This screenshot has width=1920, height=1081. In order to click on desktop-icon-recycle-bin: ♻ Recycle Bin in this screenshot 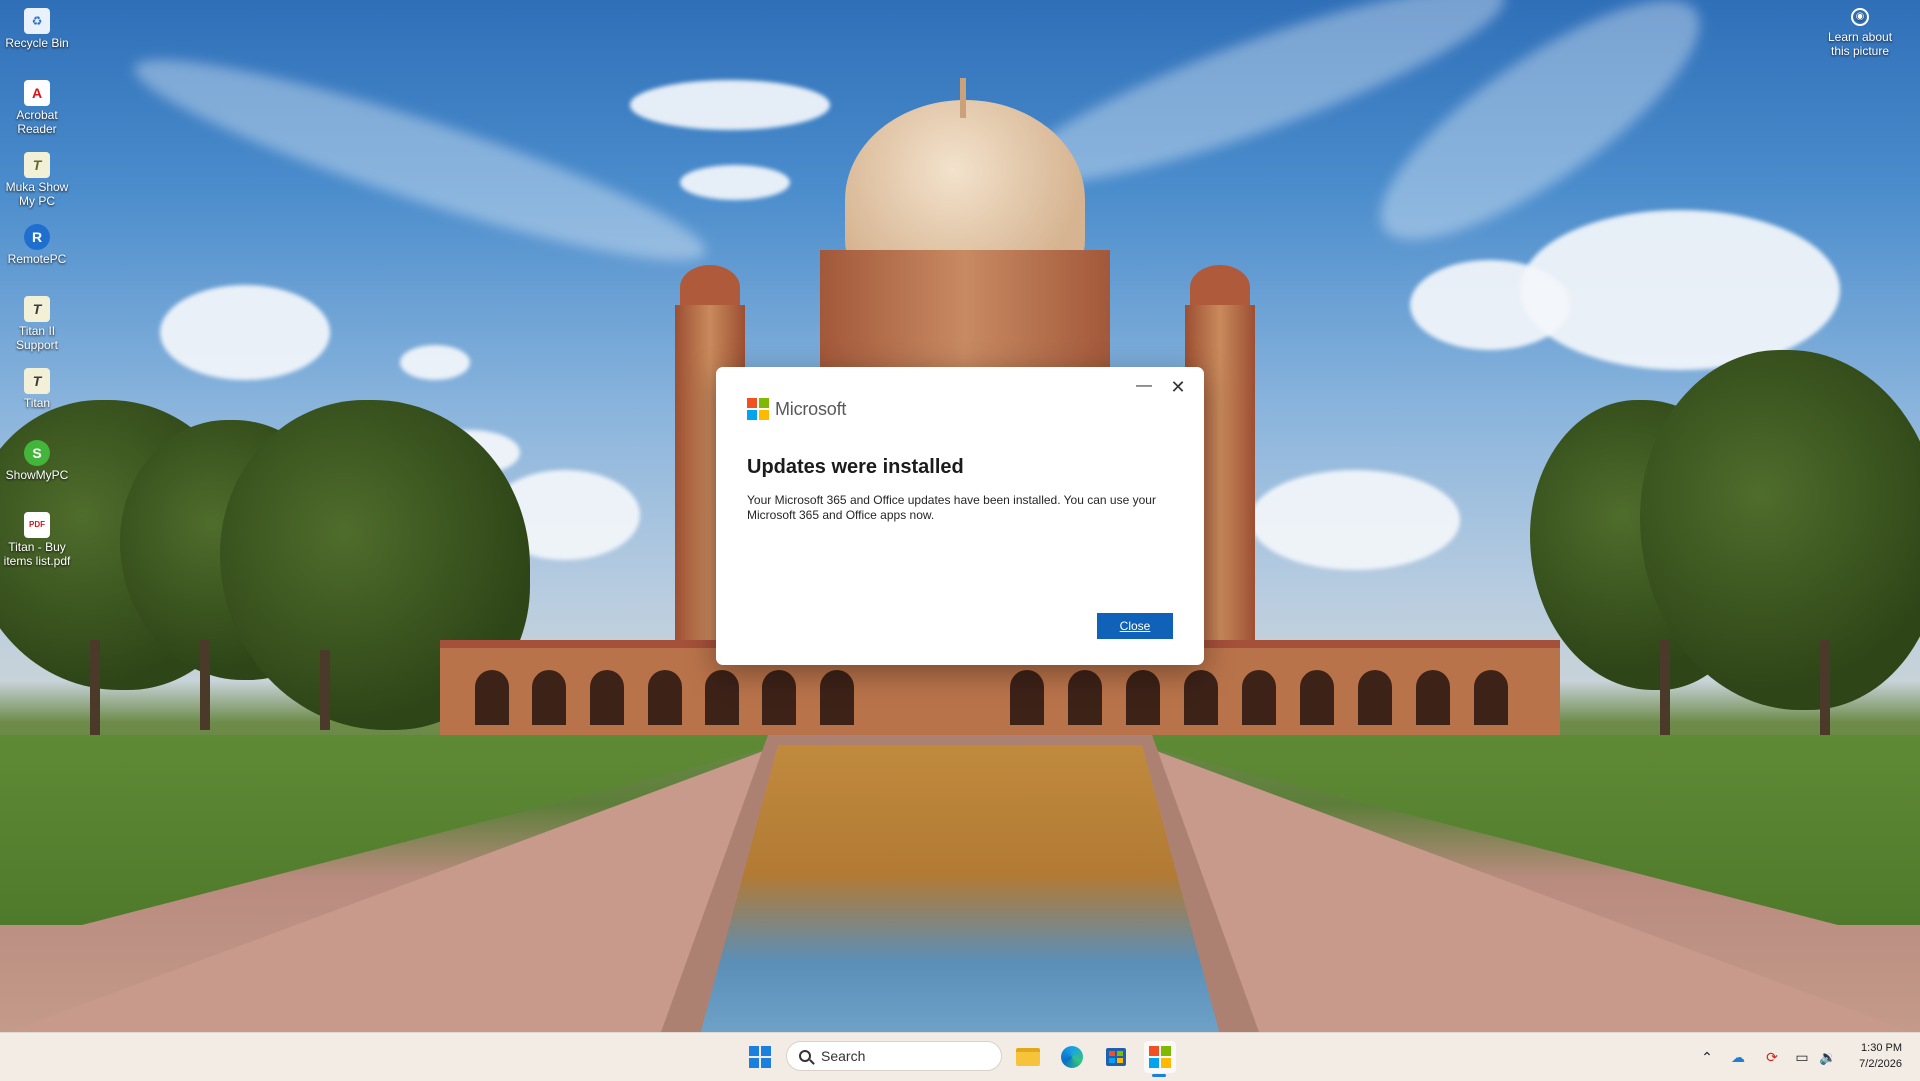, I will do `click(37, 29)`.